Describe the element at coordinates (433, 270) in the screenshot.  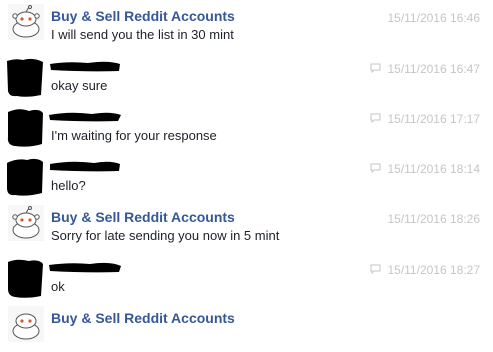
I see `message-timestamp: 15/11/2016 18:27` at that location.